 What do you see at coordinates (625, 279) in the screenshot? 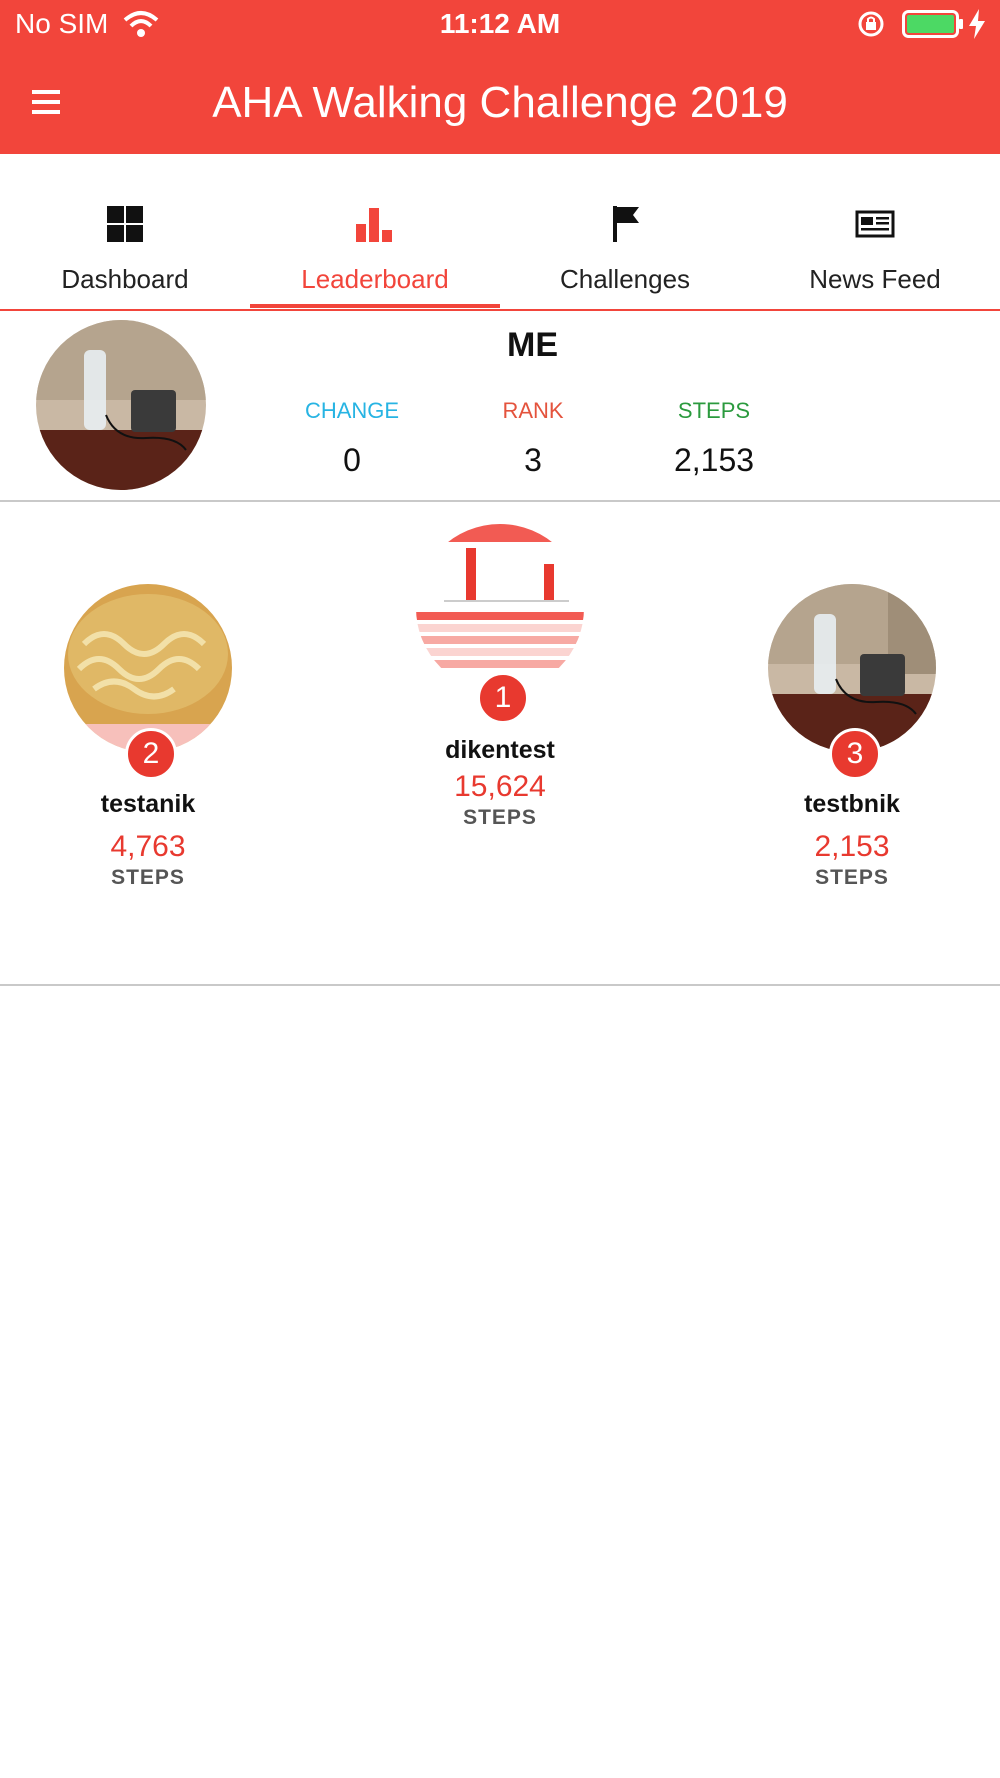
I see `tab-label: Challenges` at bounding box center [625, 279].